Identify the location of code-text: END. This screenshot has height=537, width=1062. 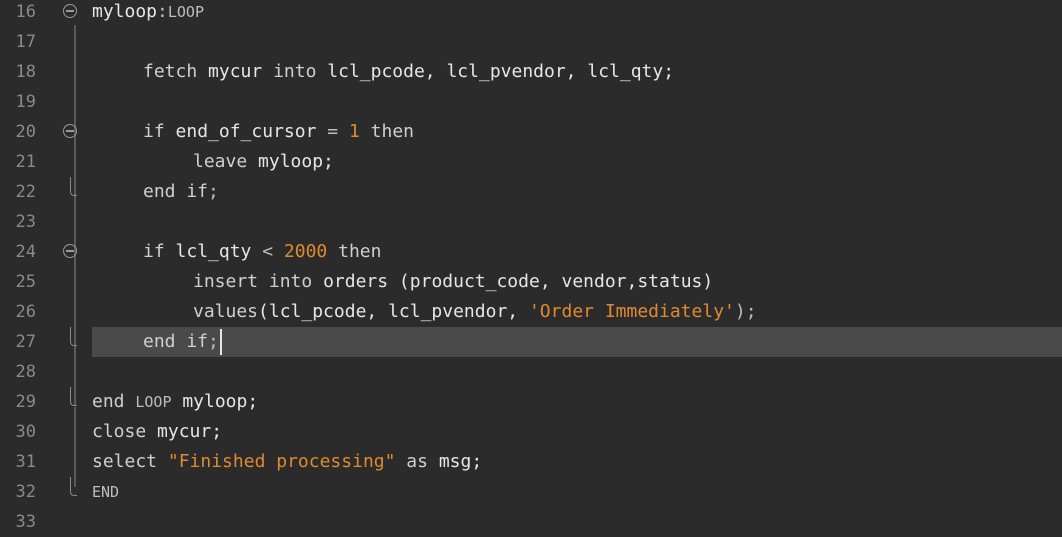
(106, 492).